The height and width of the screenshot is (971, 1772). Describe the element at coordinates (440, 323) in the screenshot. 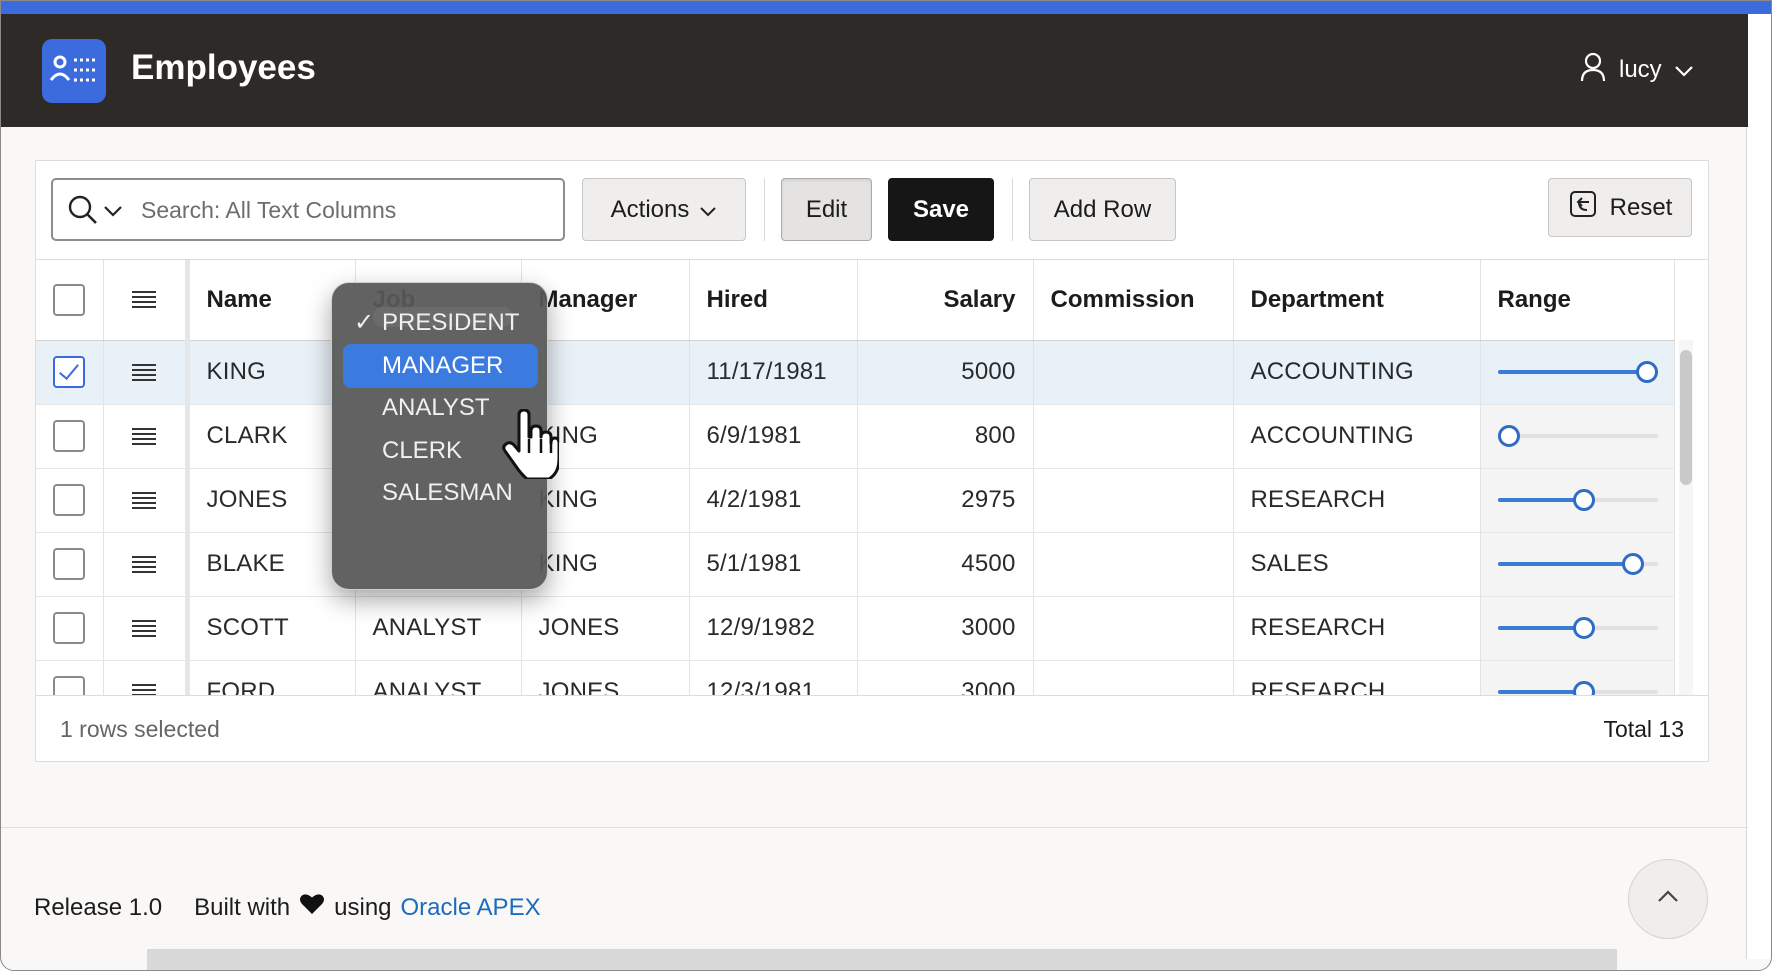

I see `job-option-president: ✓ PRESIDENT` at that location.